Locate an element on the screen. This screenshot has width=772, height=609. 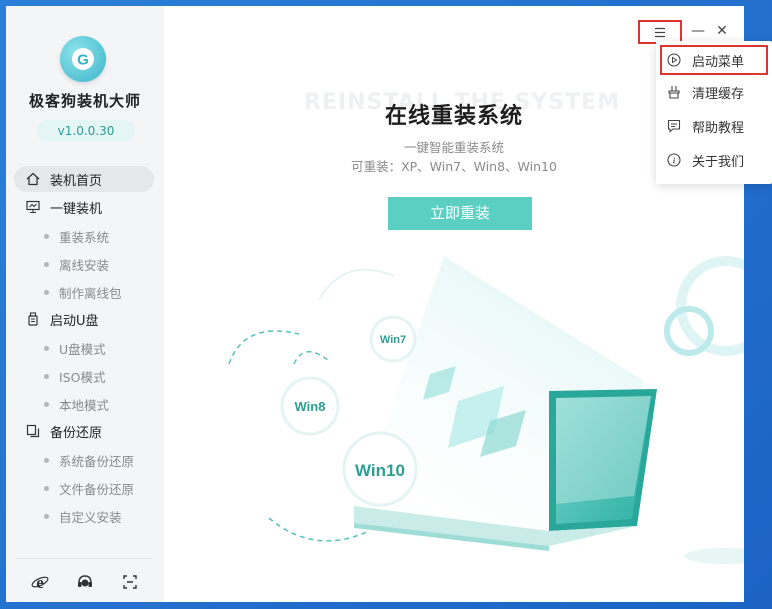
sidebar-subitem-label: 重装系统 is located at coordinates (84, 237).